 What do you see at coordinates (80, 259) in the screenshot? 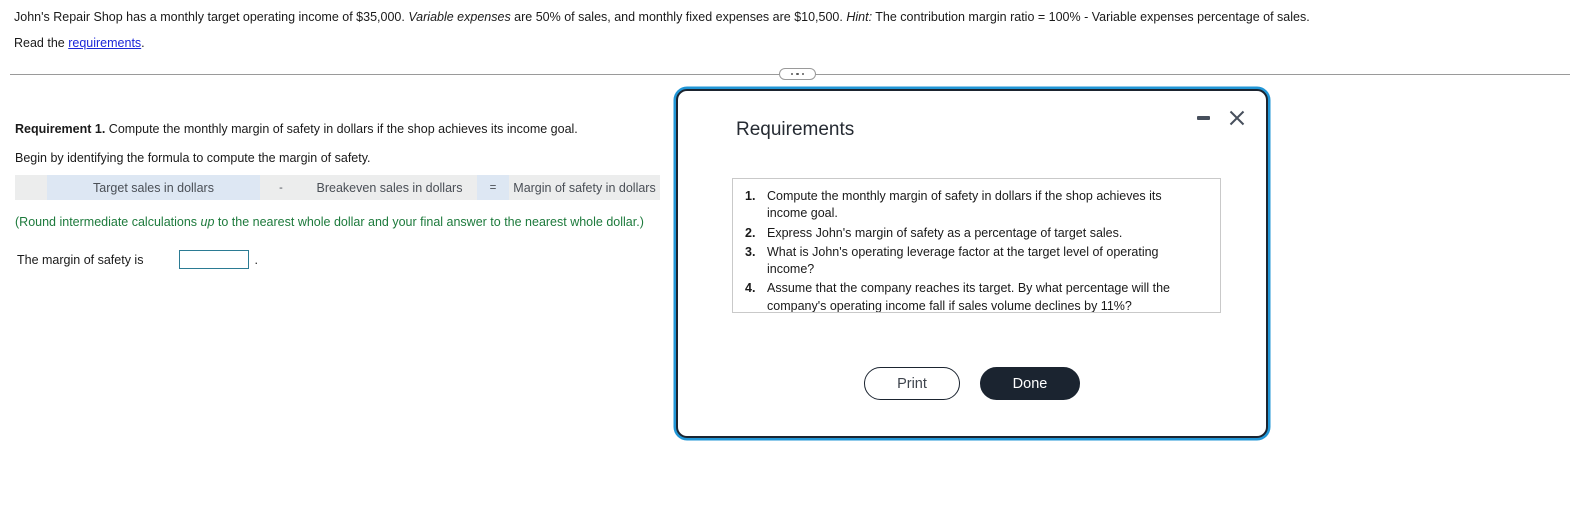
I see `answer-label: The margin of safety is` at bounding box center [80, 259].